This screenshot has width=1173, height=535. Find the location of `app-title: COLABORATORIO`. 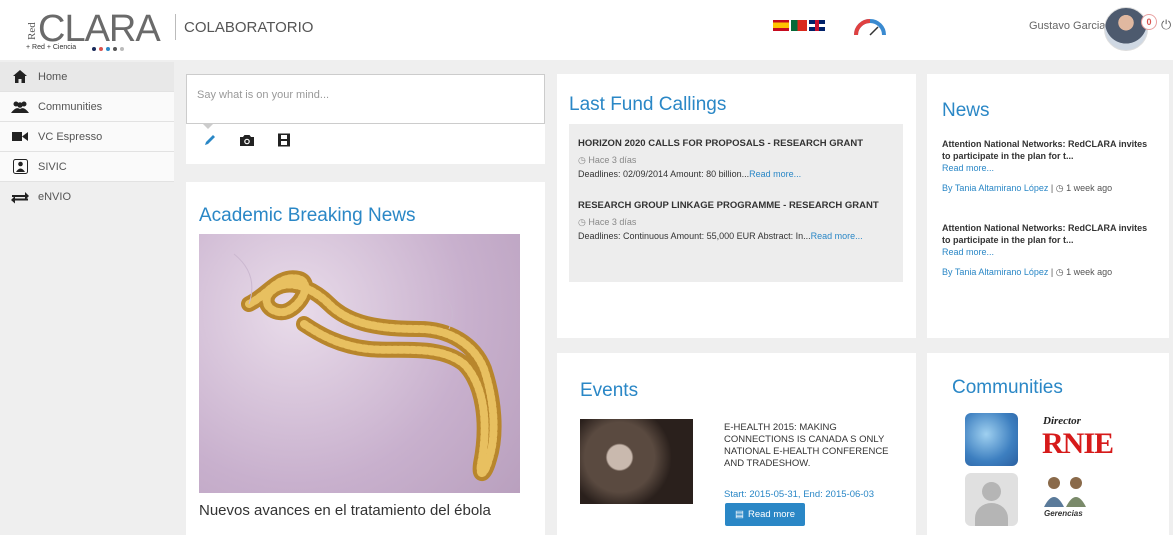

app-title: COLABORATORIO is located at coordinates (249, 27).